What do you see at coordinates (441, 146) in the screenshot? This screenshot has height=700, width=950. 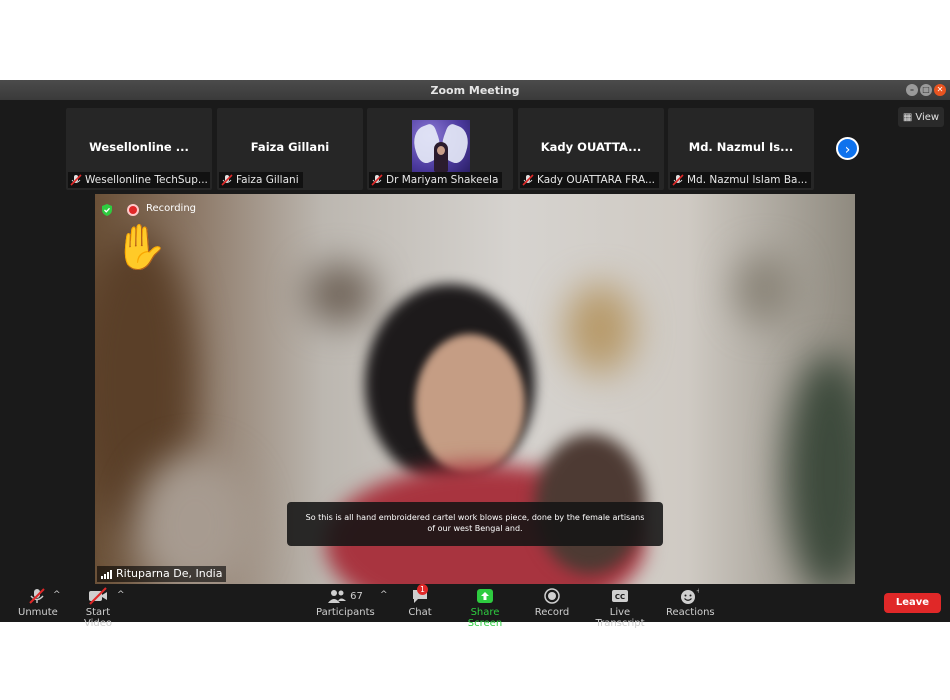 I see `participant-video-thumbnail` at bounding box center [441, 146].